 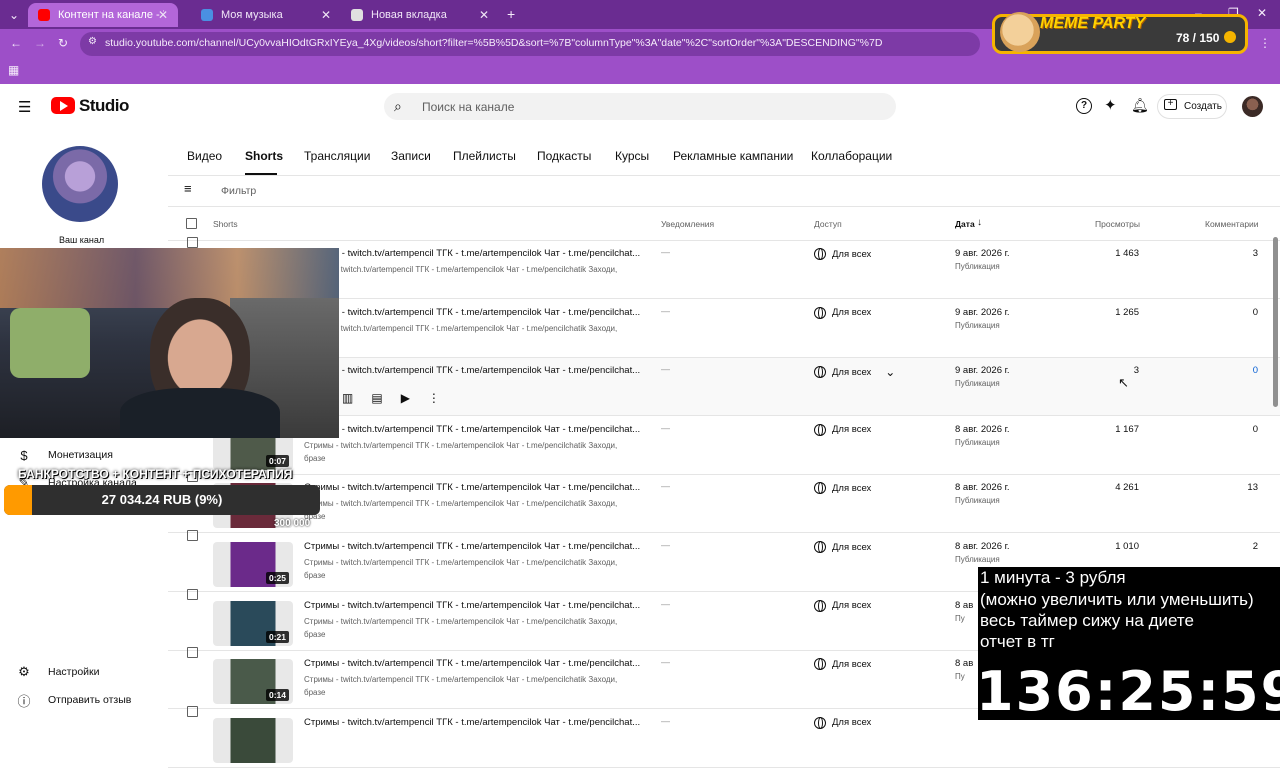 I want to click on tab-collaborations: Коллаборации, so click(x=851, y=156).